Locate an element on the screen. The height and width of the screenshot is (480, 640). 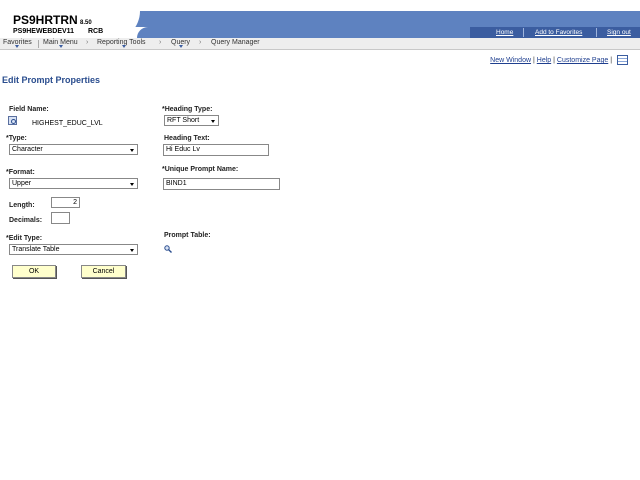
database-name: PS9HRTRN is located at coordinates (45, 20).